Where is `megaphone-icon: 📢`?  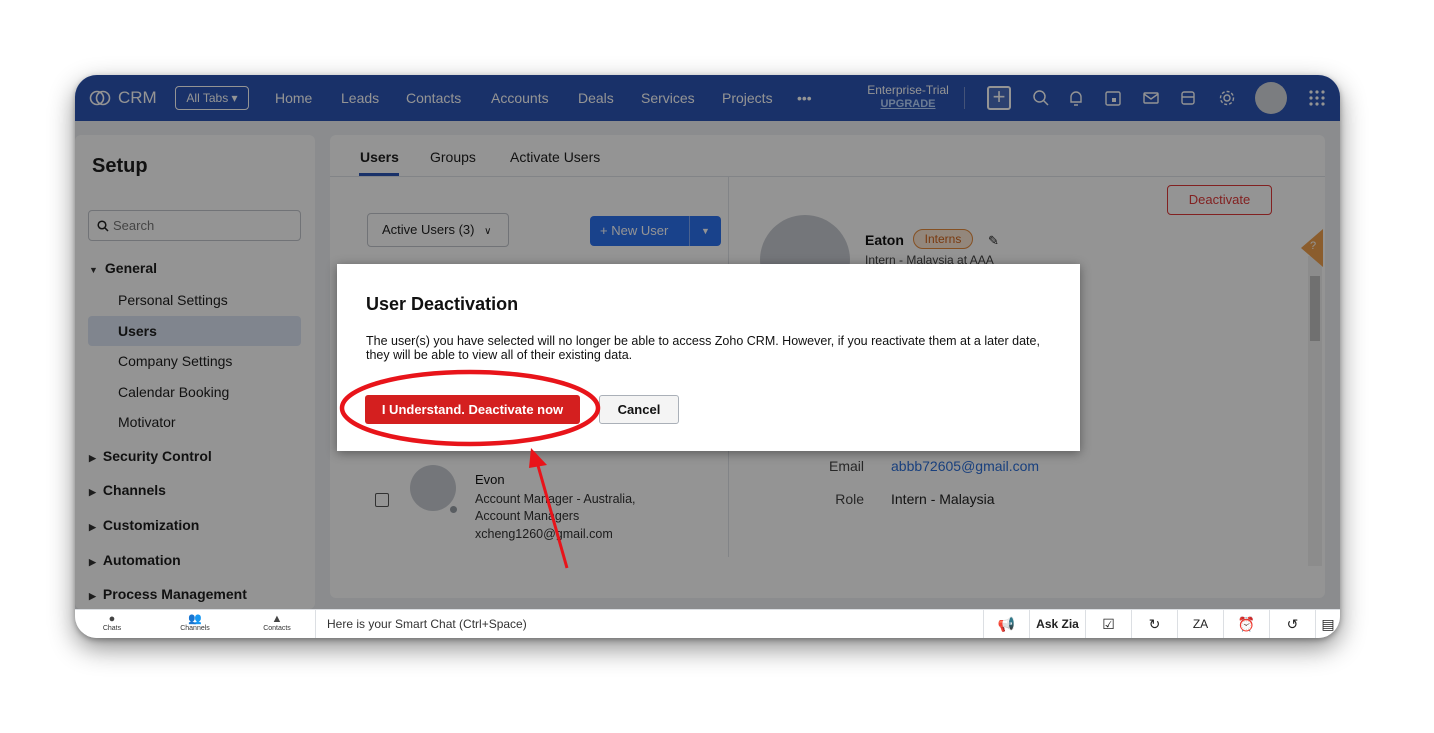 megaphone-icon: 📢 is located at coordinates (1006, 624).